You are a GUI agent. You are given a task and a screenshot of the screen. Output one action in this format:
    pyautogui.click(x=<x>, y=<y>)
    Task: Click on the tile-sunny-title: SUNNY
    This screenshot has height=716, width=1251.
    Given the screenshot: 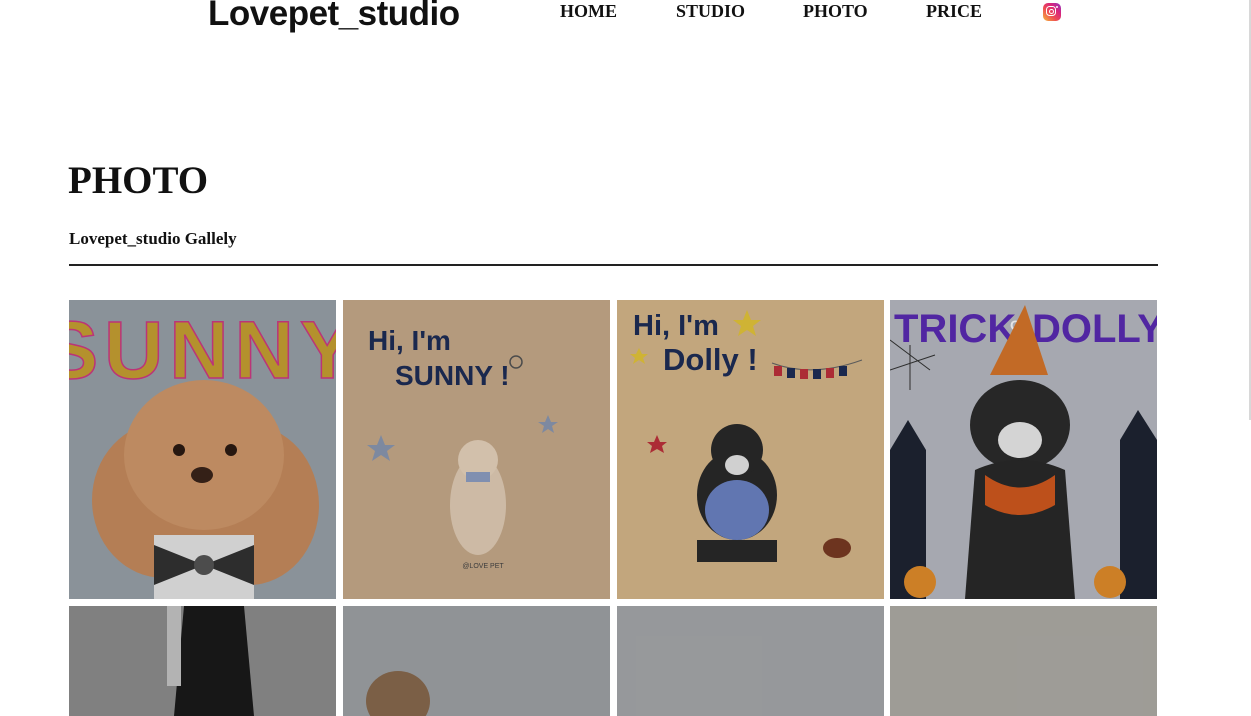 What is the action you would take?
    pyautogui.click(x=202, y=350)
    